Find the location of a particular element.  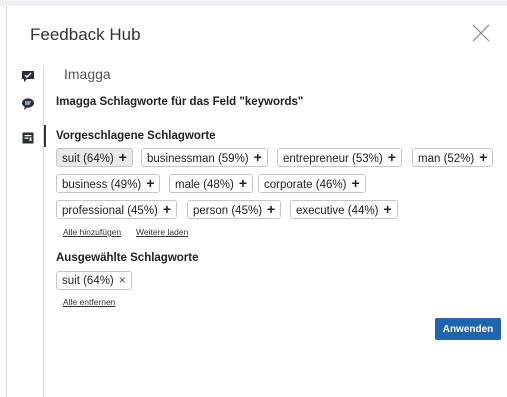

feedback-icon is located at coordinates (28, 76).